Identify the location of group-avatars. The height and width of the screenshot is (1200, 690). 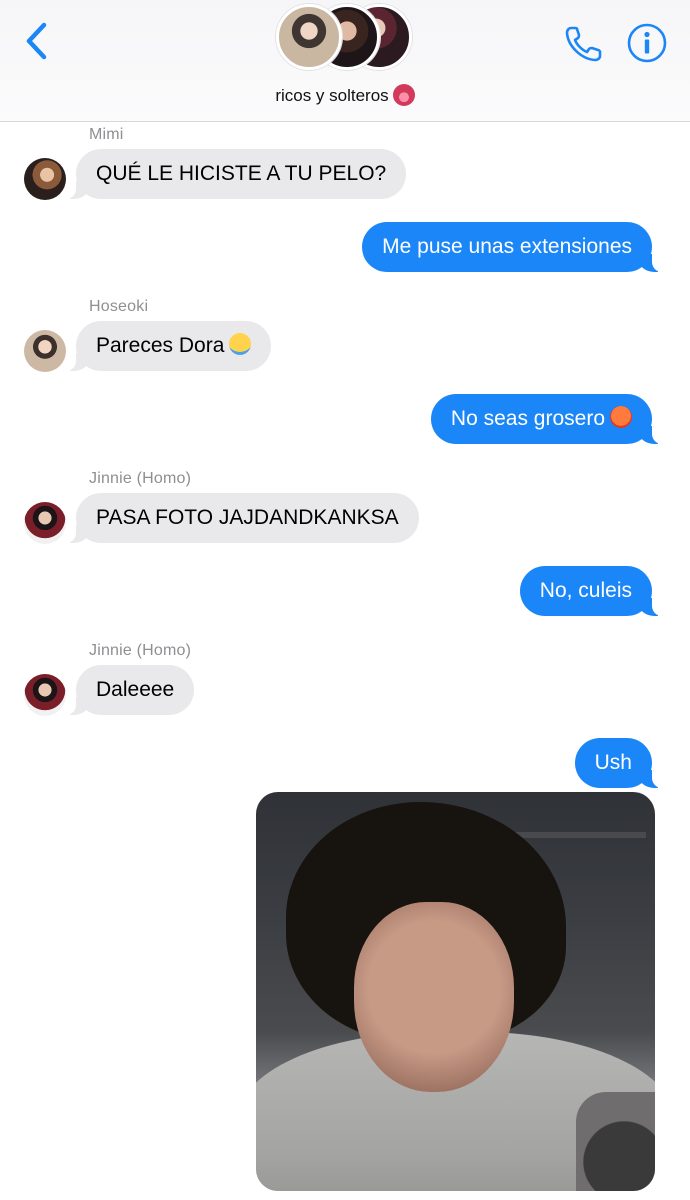
(346, 37).